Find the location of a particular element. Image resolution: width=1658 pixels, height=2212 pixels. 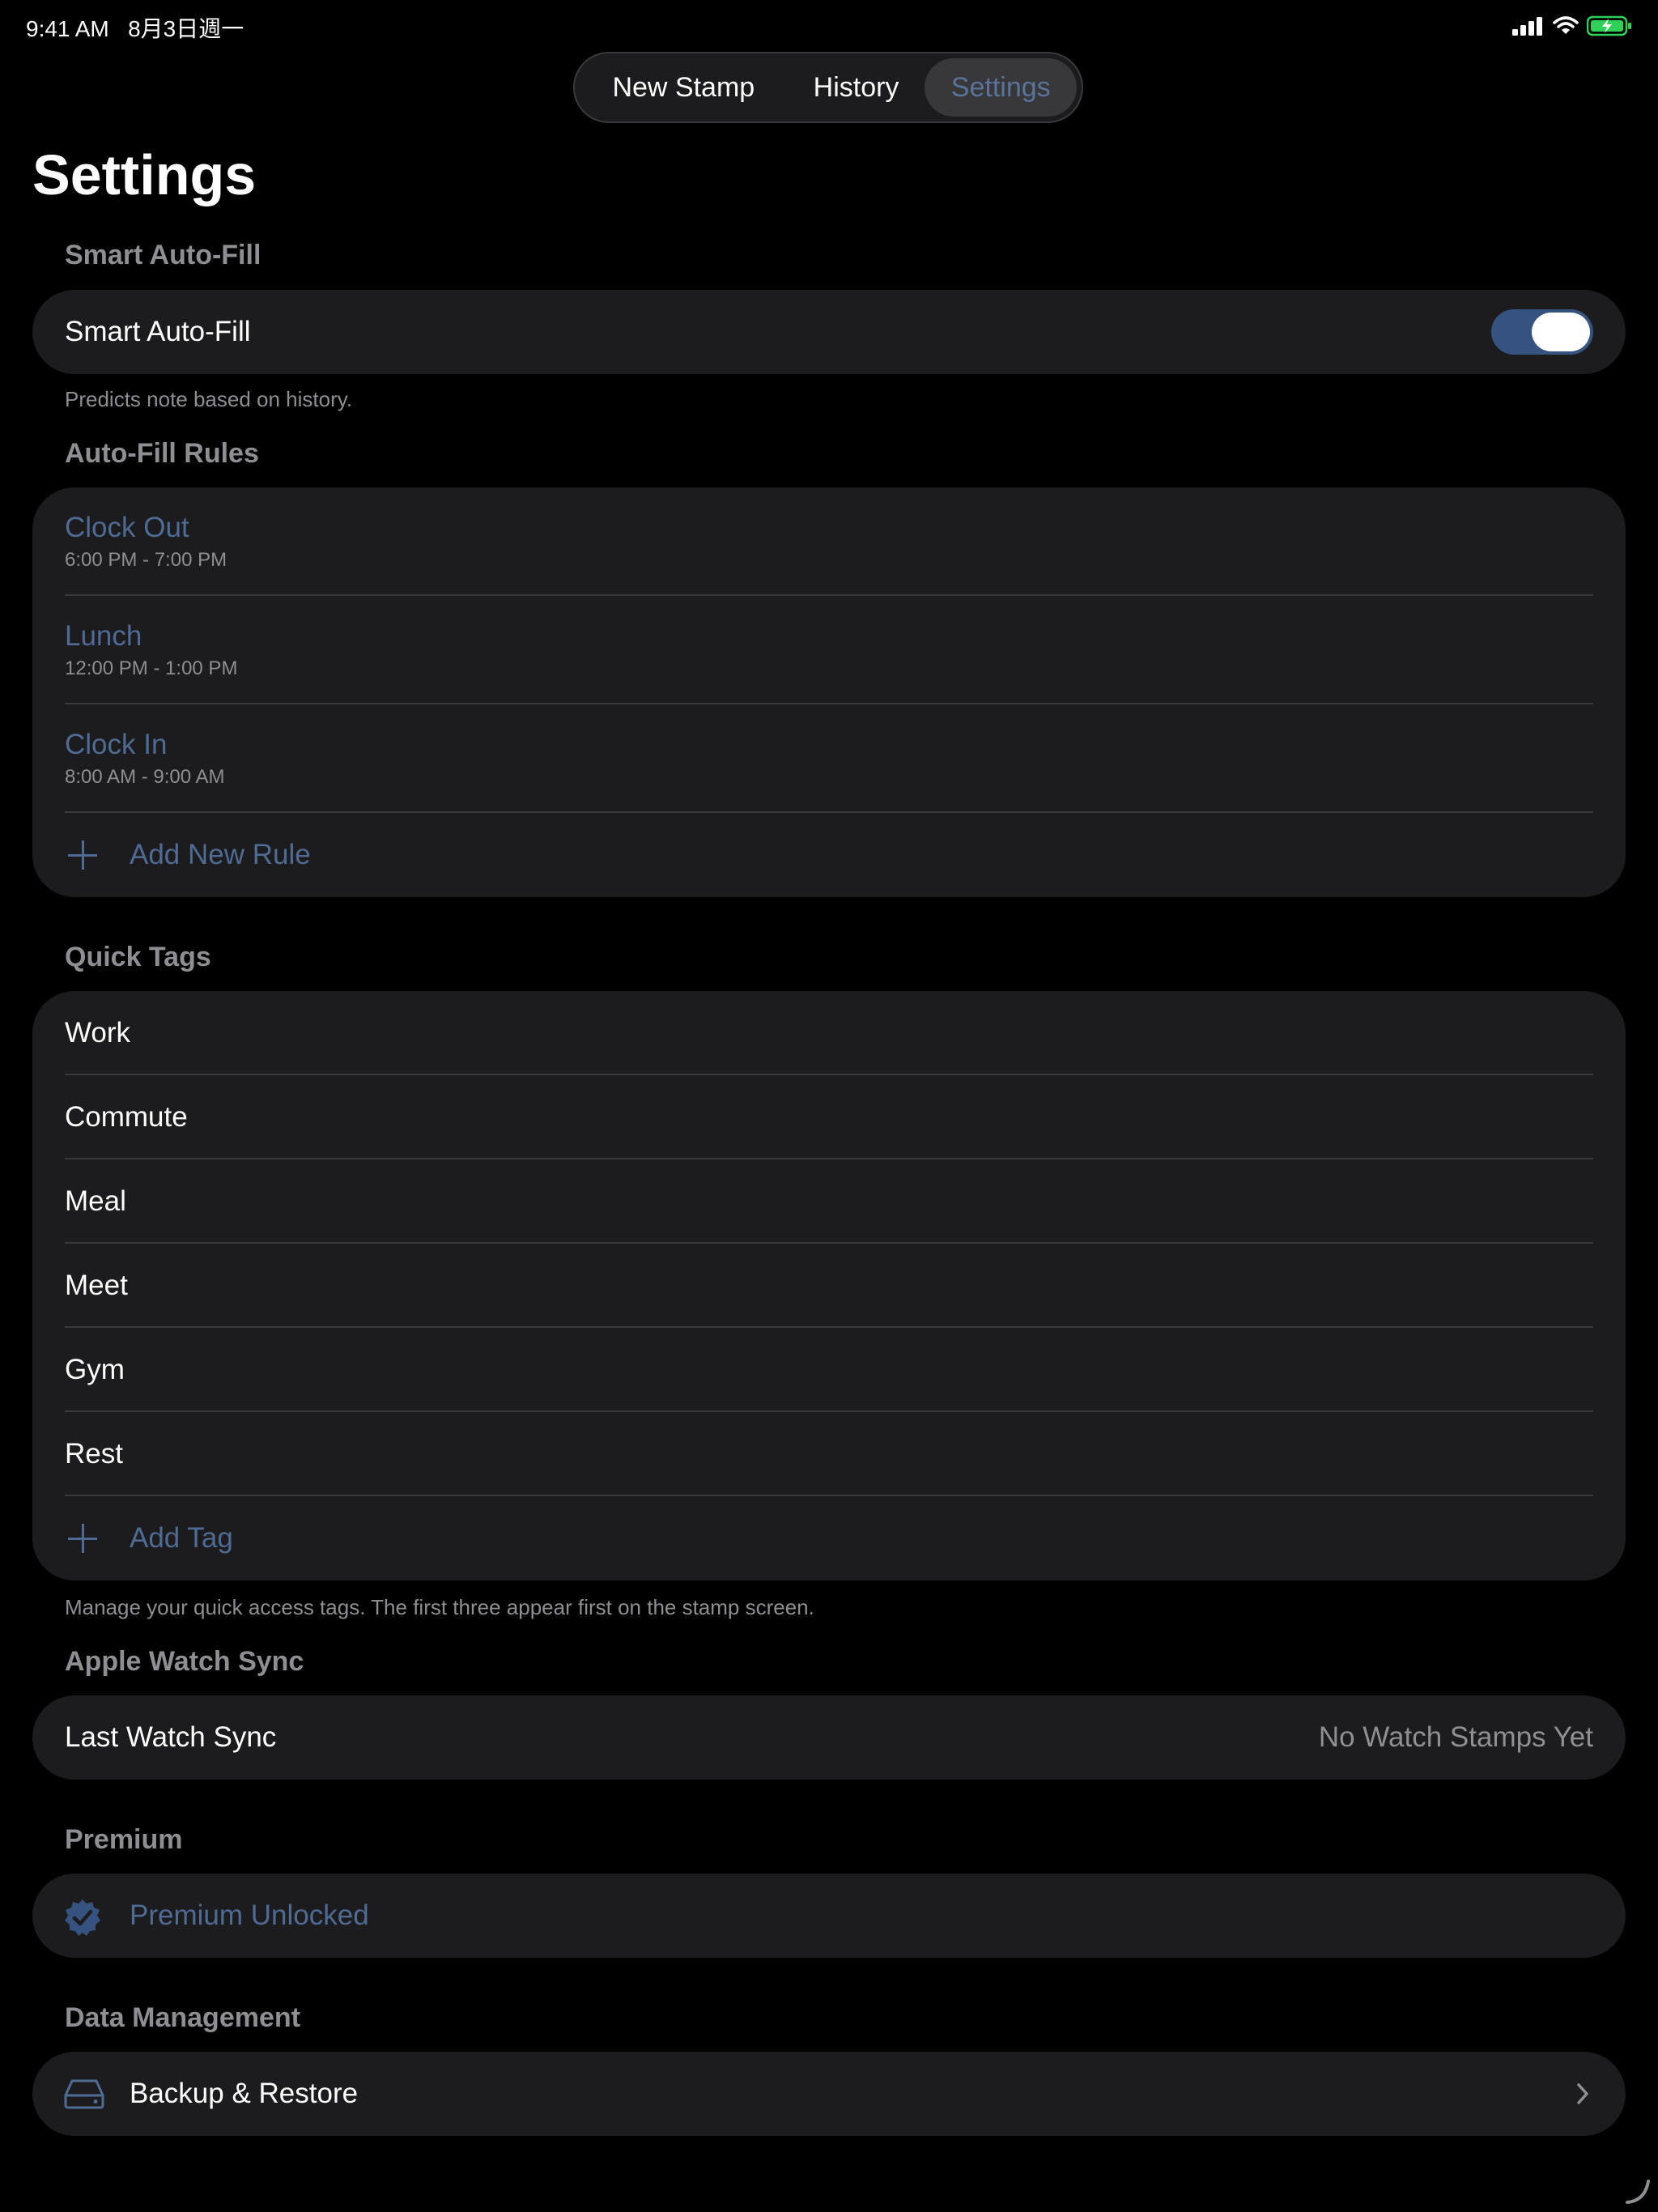

section-header-data-management: Data Management is located at coordinates (182, 2017).